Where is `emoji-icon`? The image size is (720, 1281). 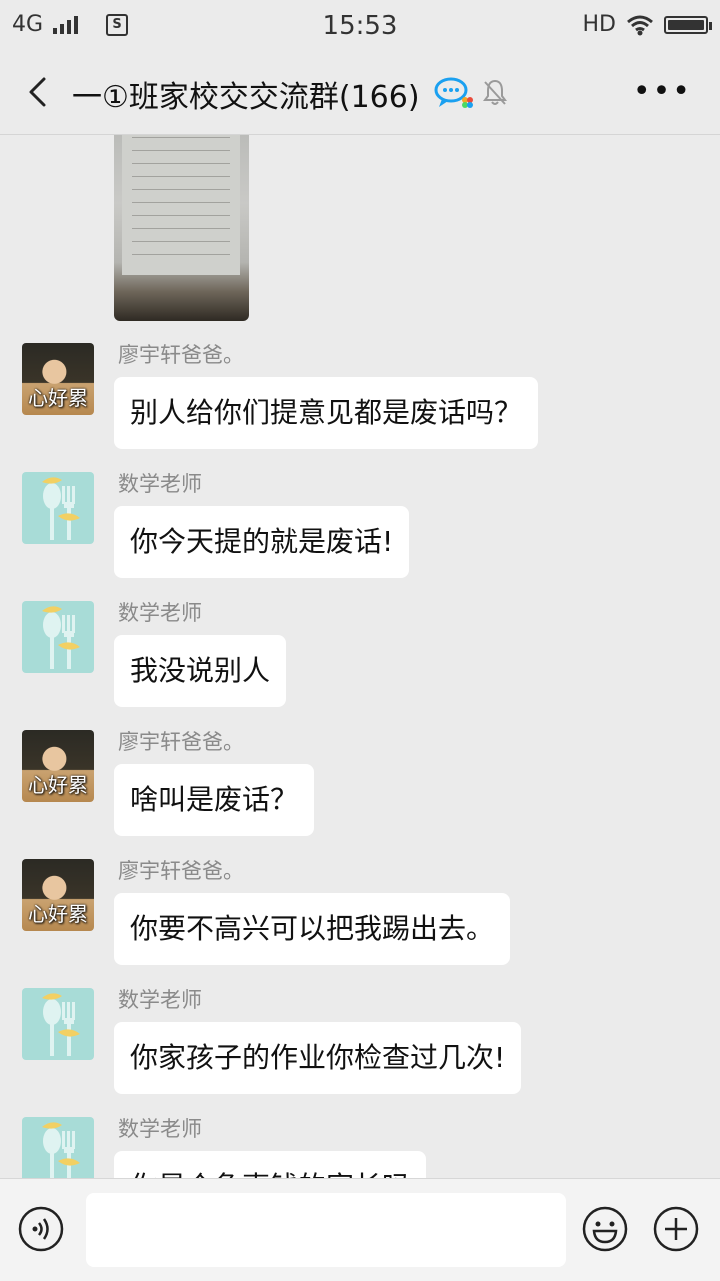
emoji-icon is located at coordinates (605, 1229).